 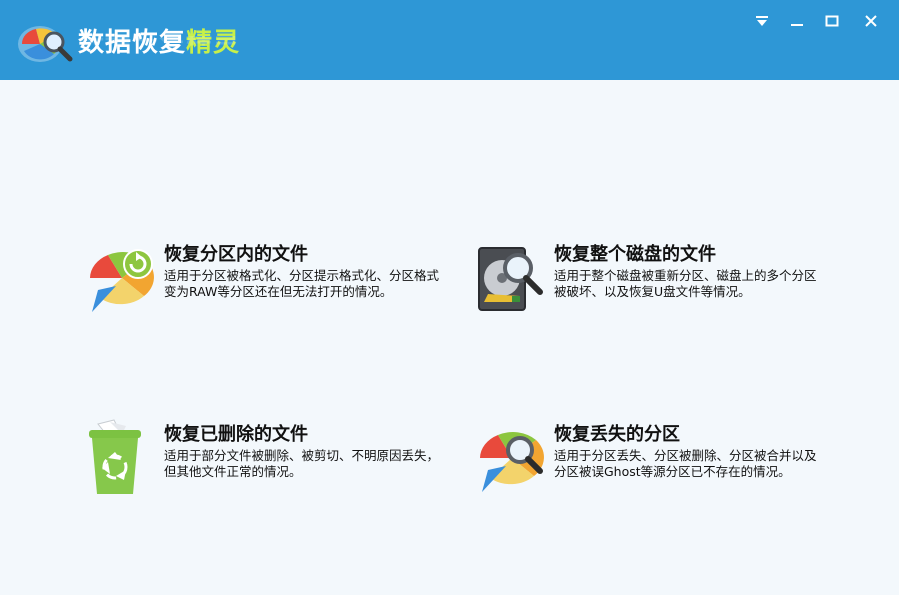 I want to click on option-title: 恢复分区内的文件, so click(x=236, y=254).